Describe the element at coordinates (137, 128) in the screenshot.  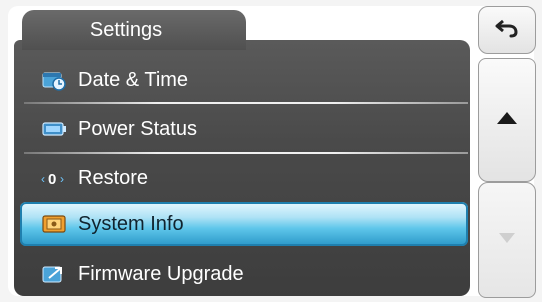
I see `menu-item-label: Power Status` at that location.